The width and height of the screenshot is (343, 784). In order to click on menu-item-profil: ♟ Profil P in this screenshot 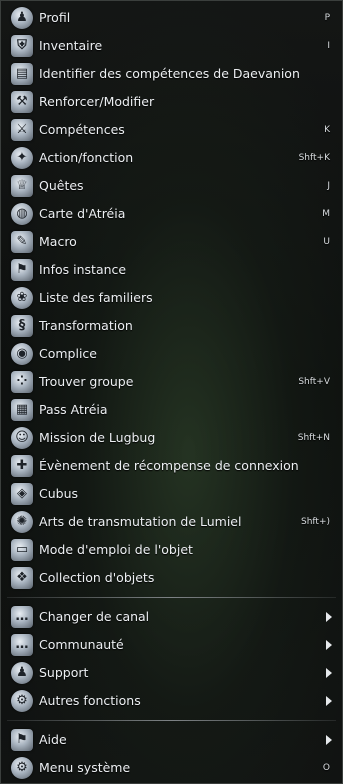, I will do `click(171, 18)`.